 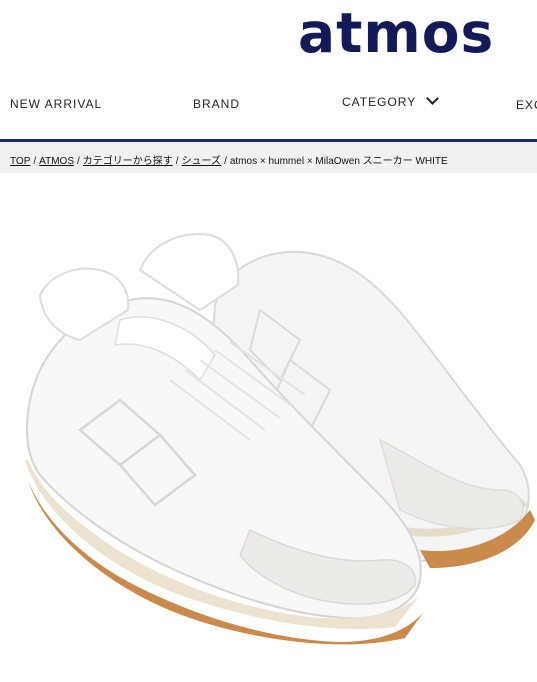 I want to click on breadcrumb-link-top: TOP, so click(x=20, y=161).